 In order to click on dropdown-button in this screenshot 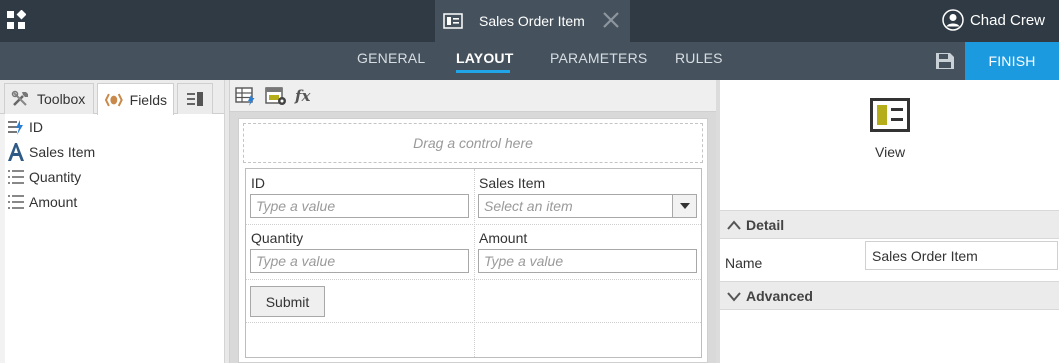, I will do `click(684, 206)`.